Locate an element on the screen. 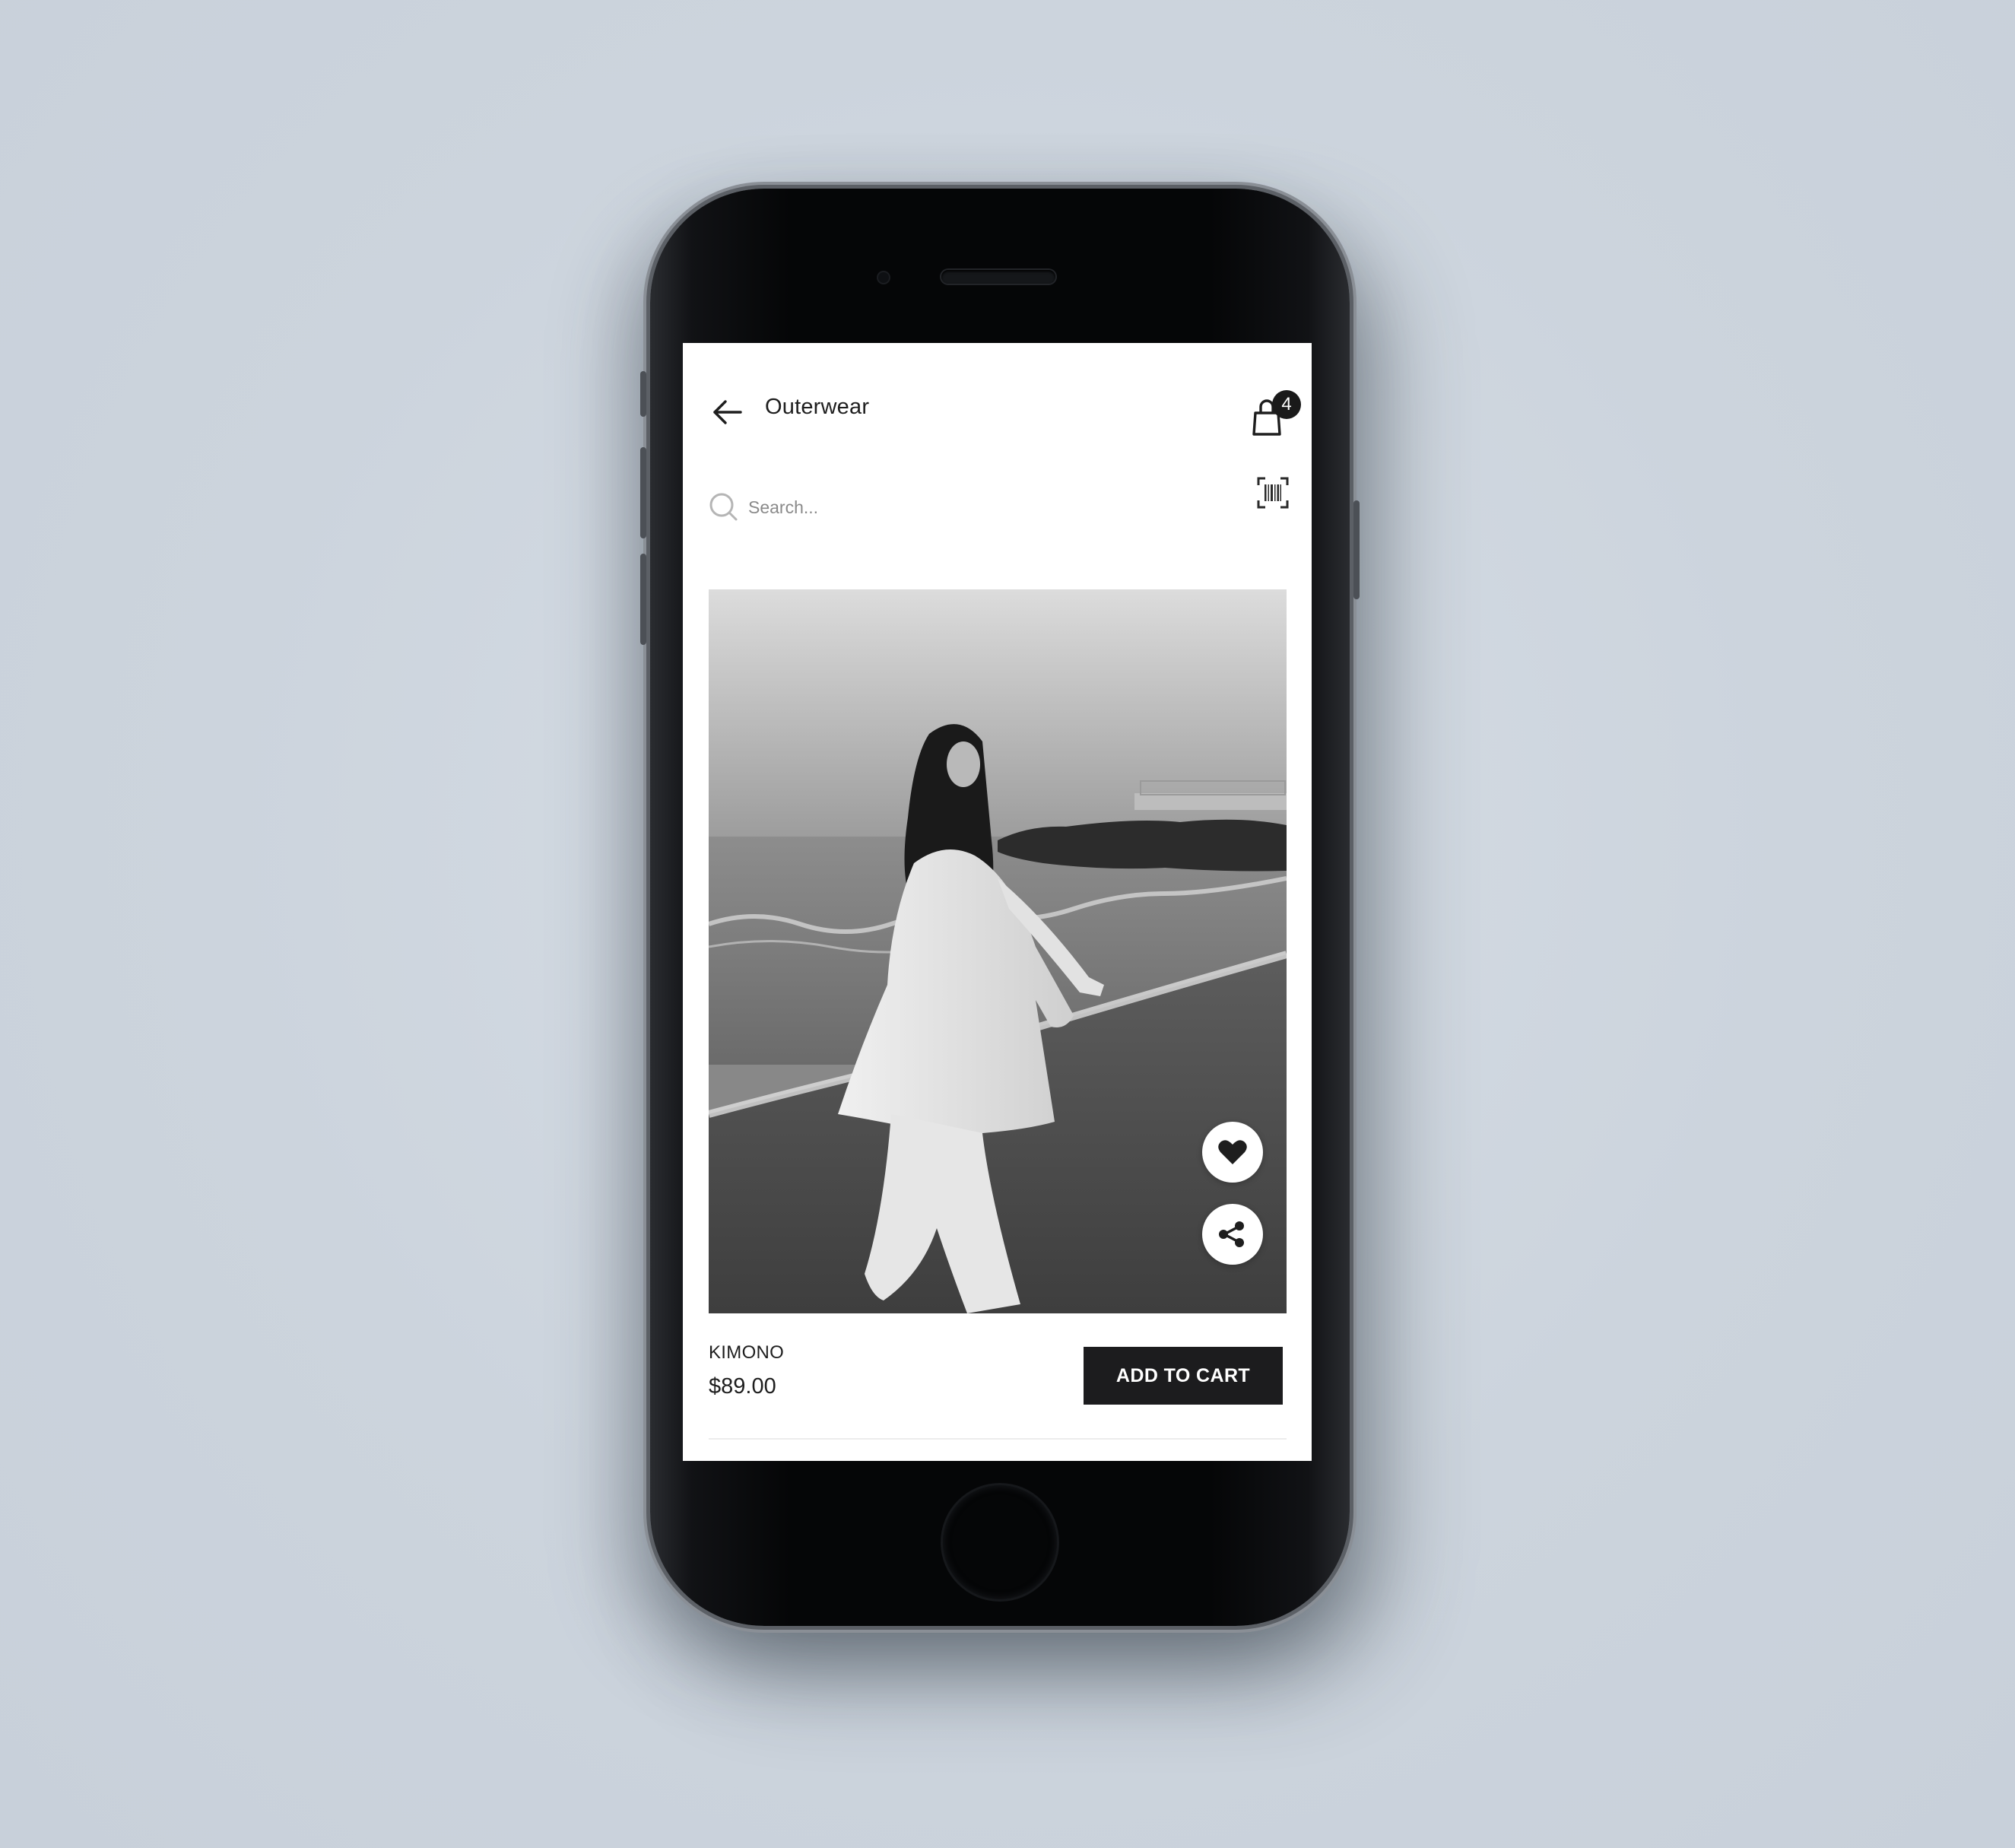 Image resolution: width=2015 pixels, height=1848 pixels. arrow-left-icon is located at coordinates (728, 412).